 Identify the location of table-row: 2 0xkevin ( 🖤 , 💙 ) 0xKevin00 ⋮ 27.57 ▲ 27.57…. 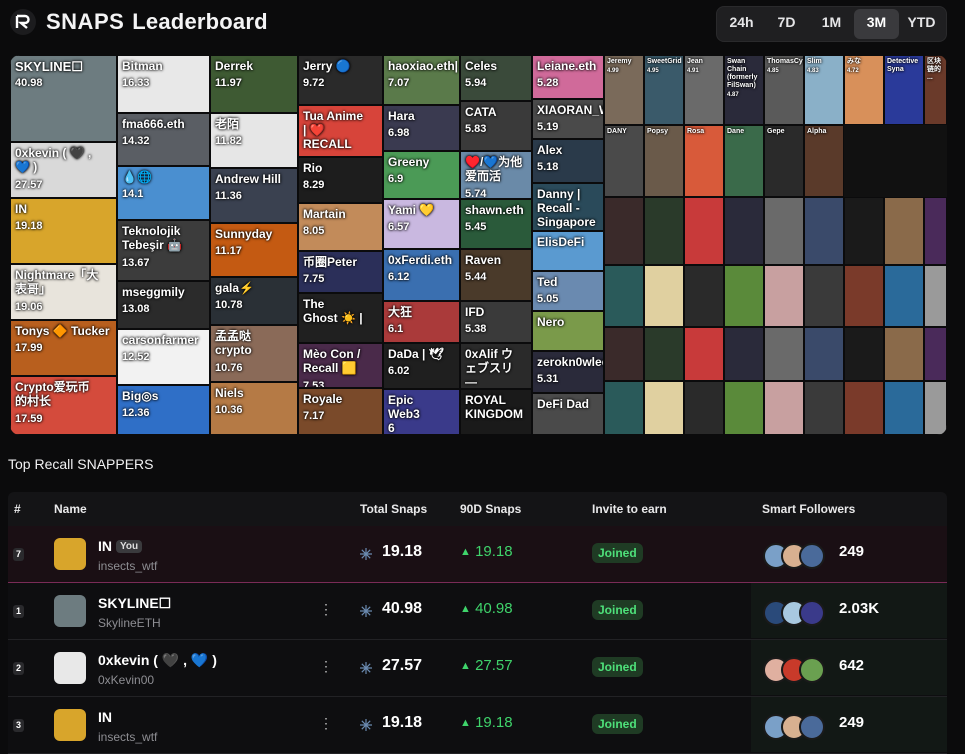
(477, 668).